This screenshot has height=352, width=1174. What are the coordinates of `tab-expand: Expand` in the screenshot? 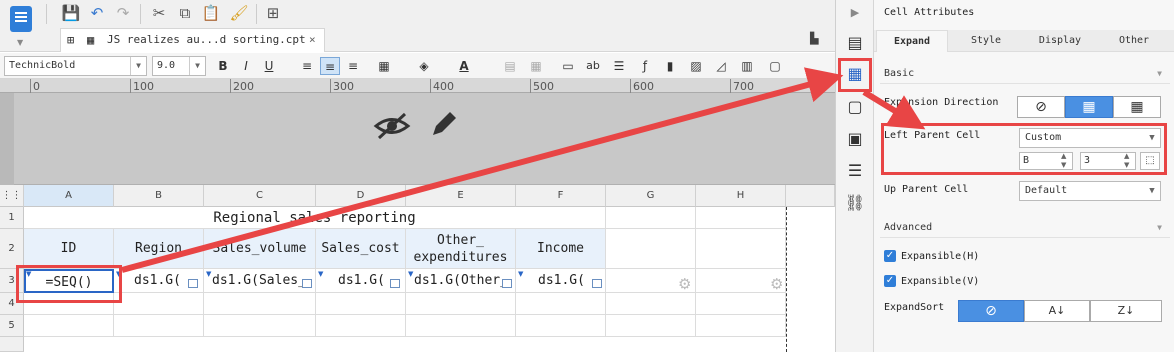 It's located at (912, 41).